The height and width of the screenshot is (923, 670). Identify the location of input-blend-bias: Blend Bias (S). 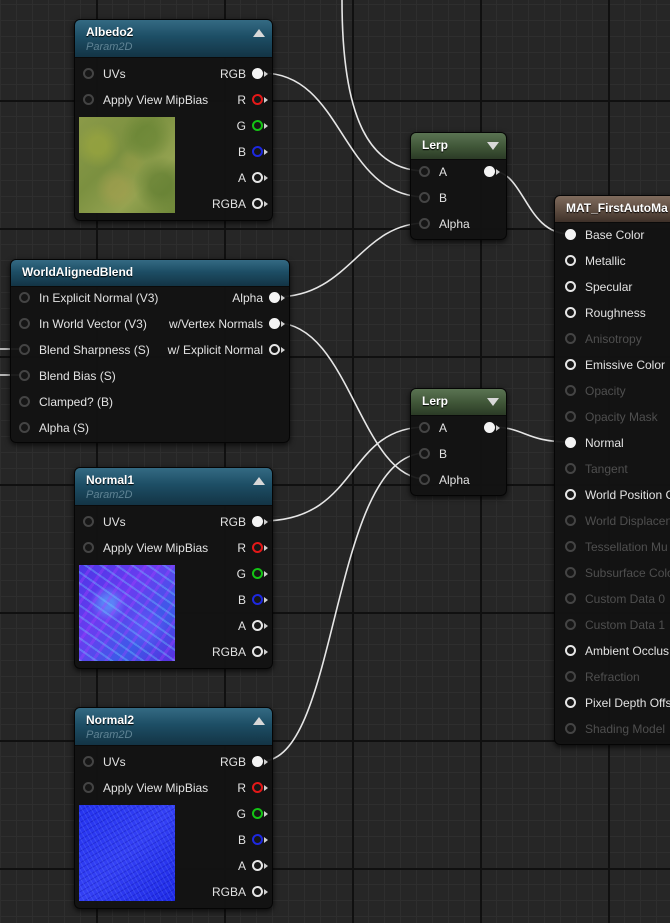
(67, 376).